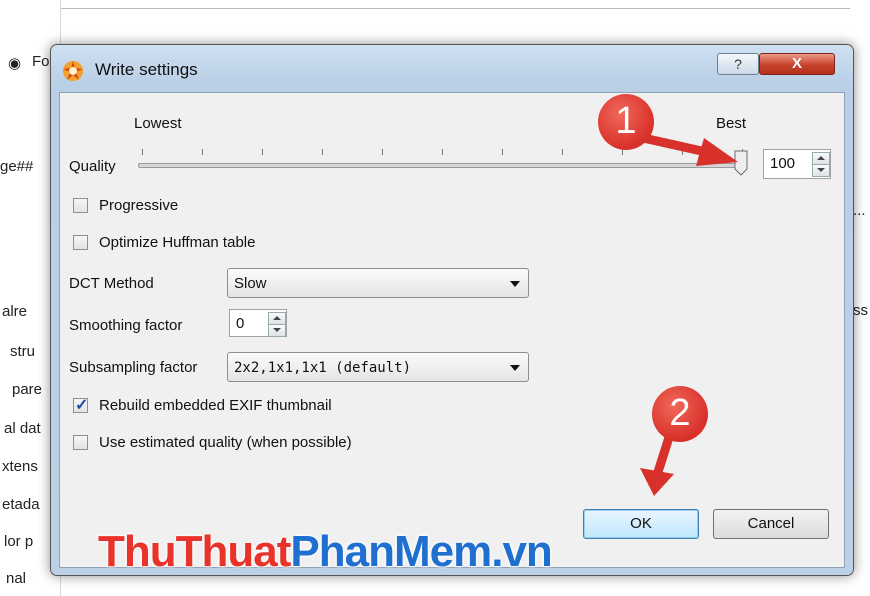 This screenshot has width=870, height=596. What do you see at coordinates (139, 205) in the screenshot?
I see `progressive-label: Progressive` at bounding box center [139, 205].